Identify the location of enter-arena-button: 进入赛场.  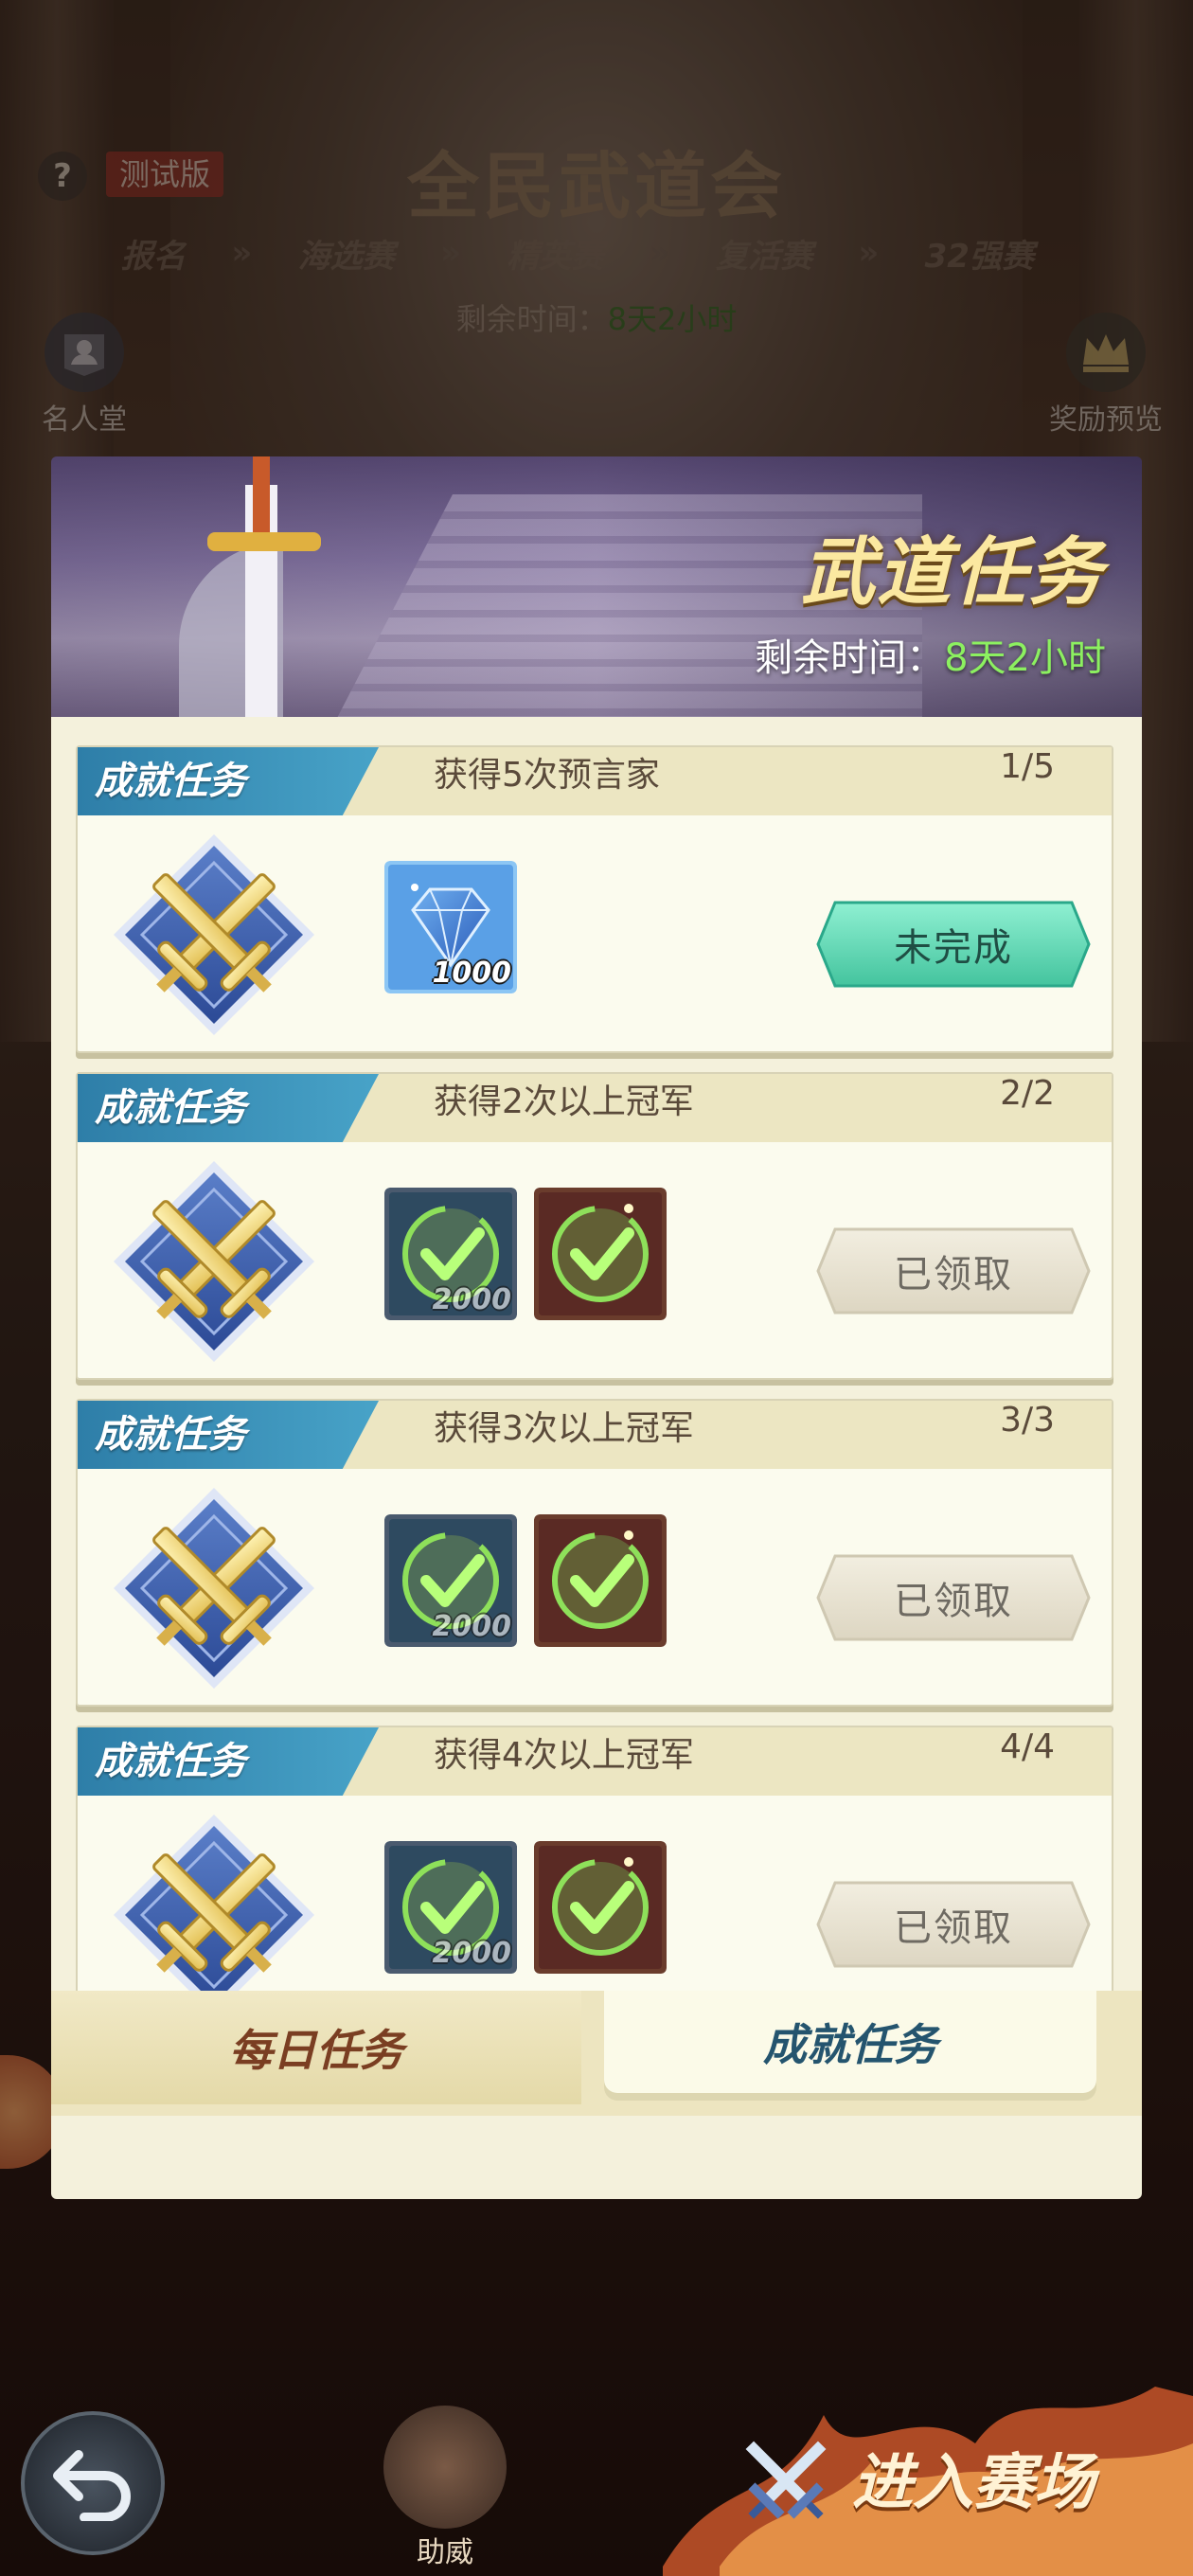
(928, 2467).